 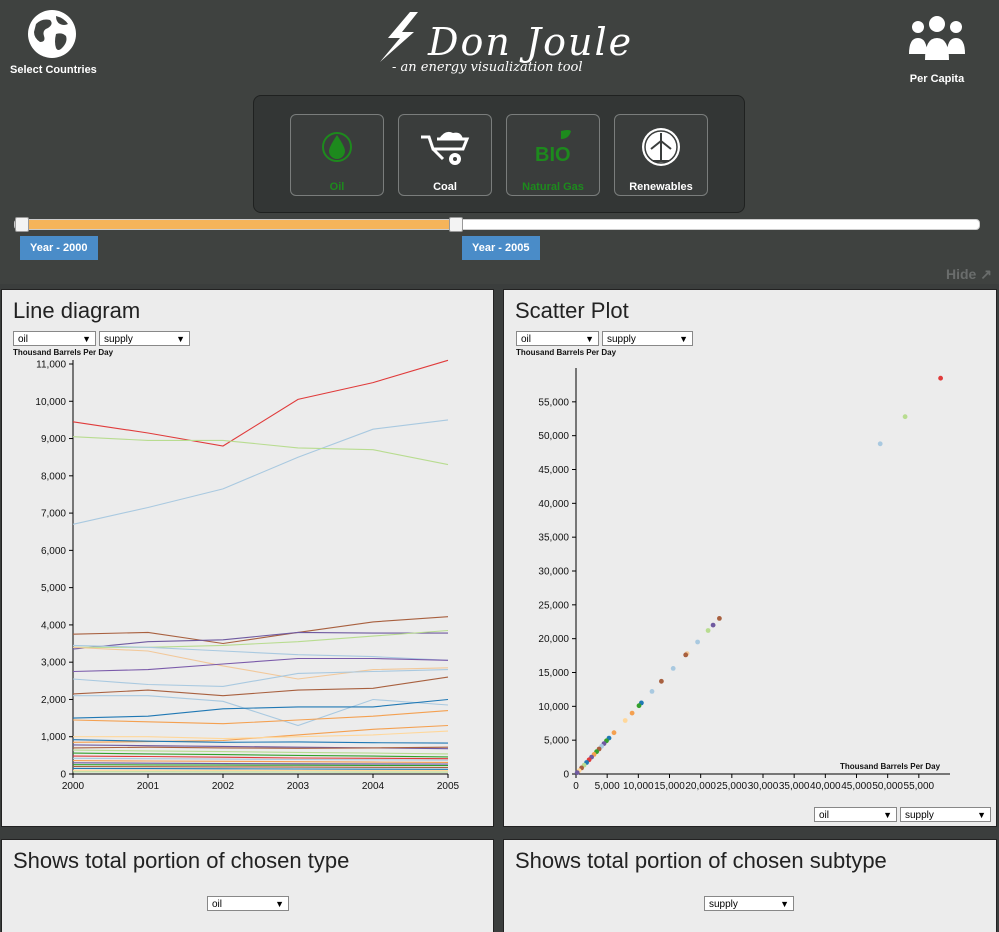 I want to click on year-end-label: Year - 2005, so click(x=501, y=248).